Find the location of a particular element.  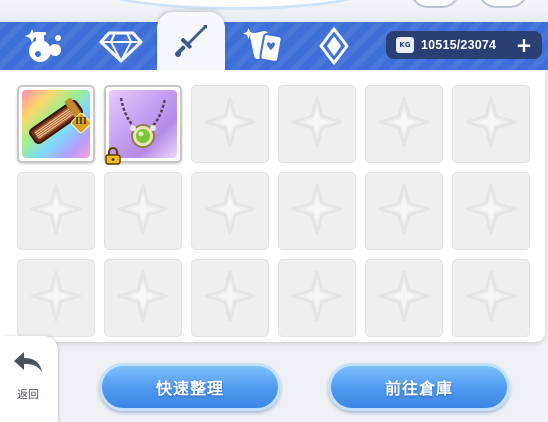

back-label: 返回 is located at coordinates (28, 394).